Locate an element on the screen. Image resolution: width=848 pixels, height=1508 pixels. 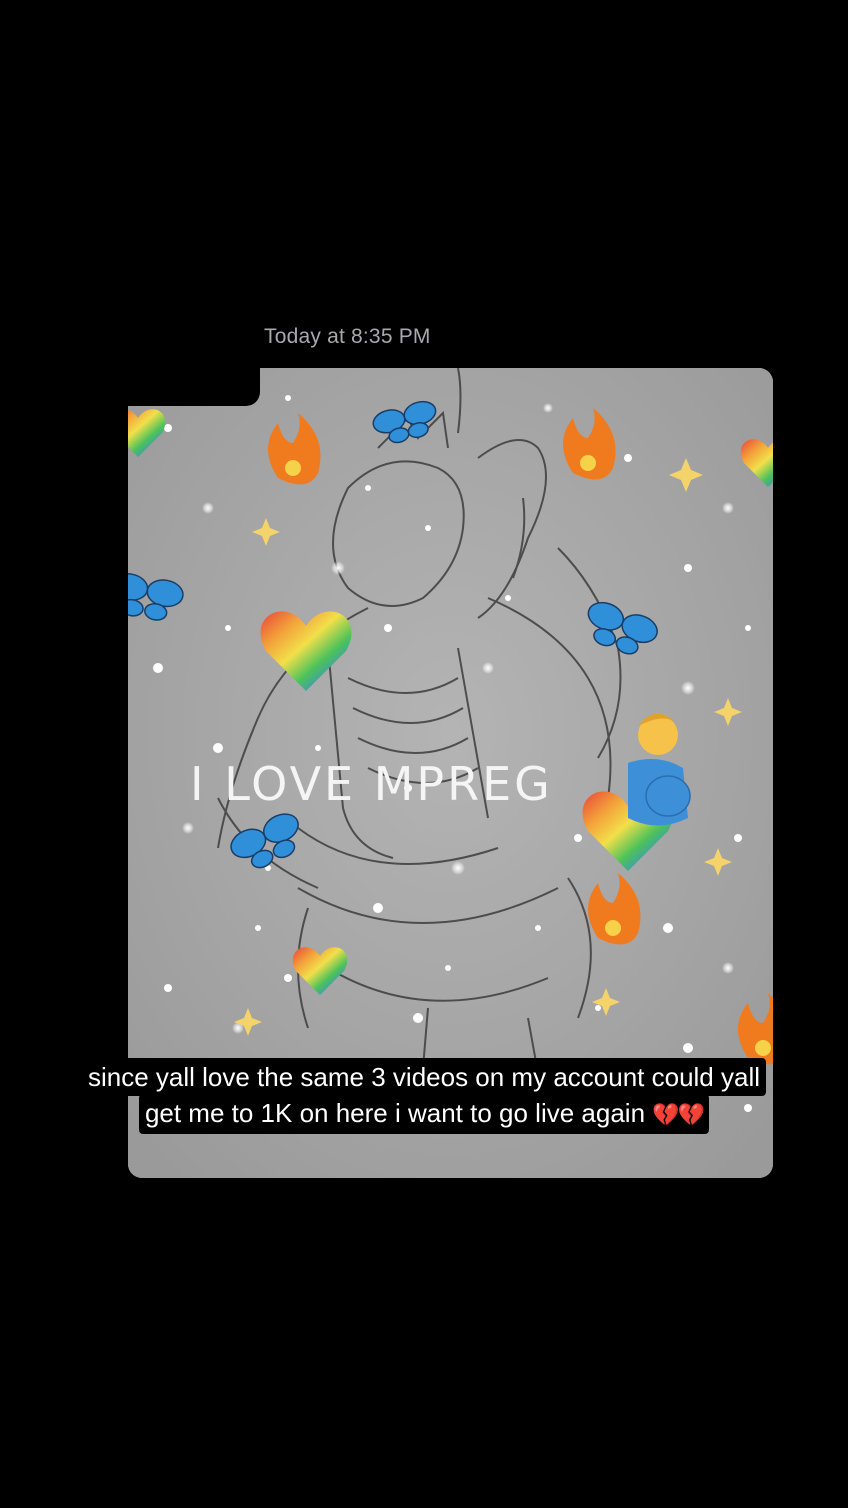
overlay-text: I LOVE MPREG is located at coordinates (371, 784).